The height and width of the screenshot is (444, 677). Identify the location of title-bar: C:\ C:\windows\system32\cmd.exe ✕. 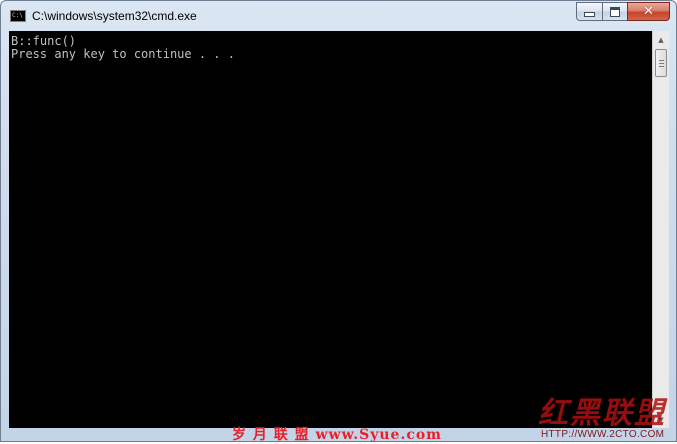
(338, 16).